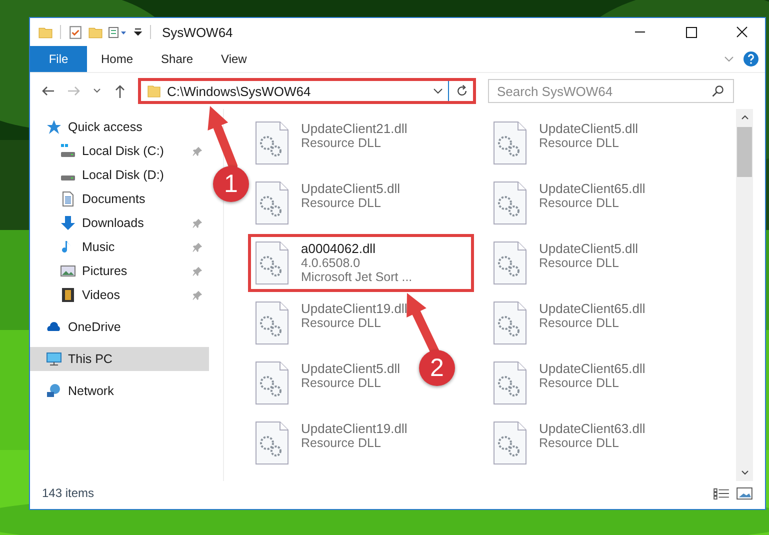 Image resolution: width=769 pixels, height=535 pixels. I want to click on sidebar-item: OneDrive, so click(119, 327).